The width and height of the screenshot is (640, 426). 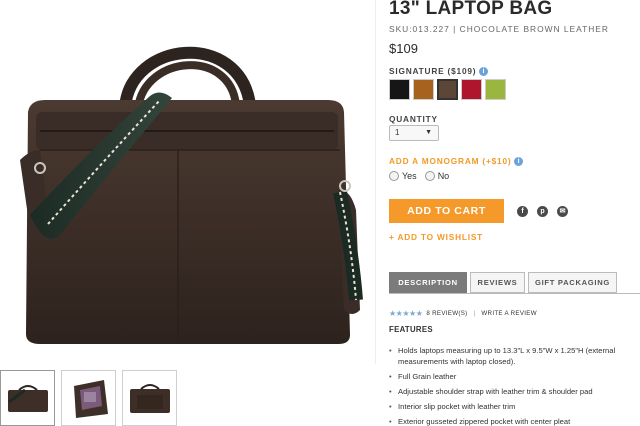 I want to click on monogram-yes-label: Yes, so click(x=409, y=176).